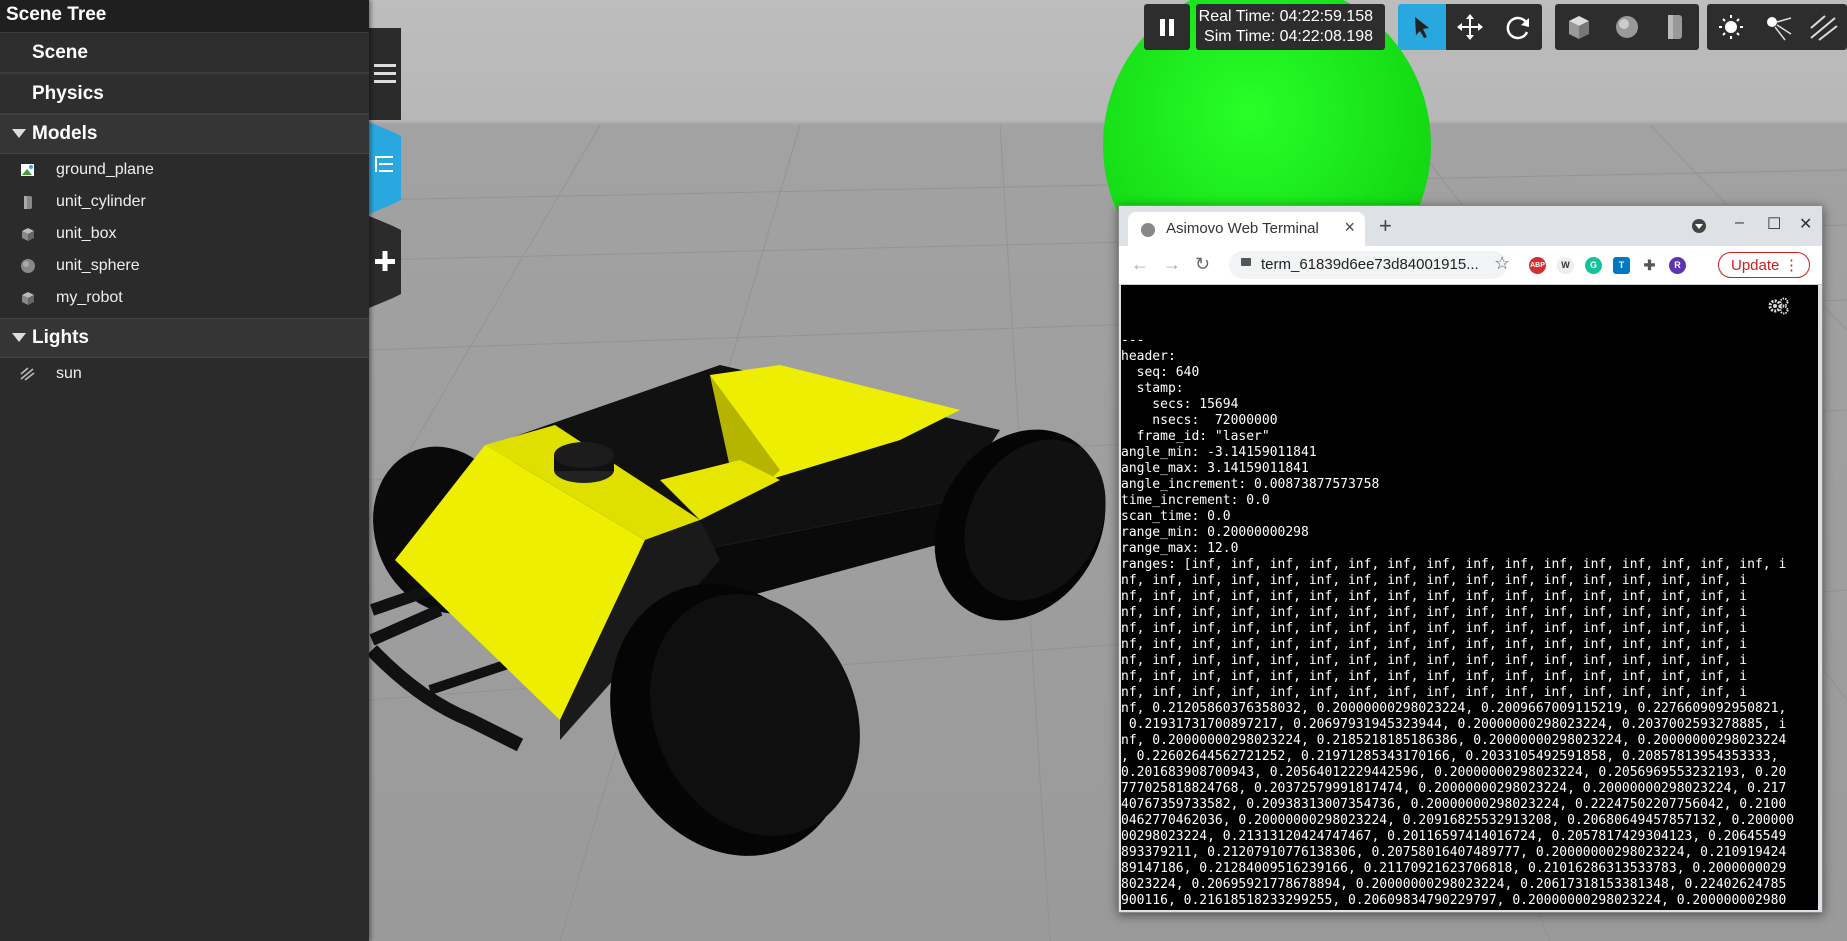 The height and width of the screenshot is (941, 1847). What do you see at coordinates (184, 338) in the screenshot?
I see `lights-group-header: Lights` at bounding box center [184, 338].